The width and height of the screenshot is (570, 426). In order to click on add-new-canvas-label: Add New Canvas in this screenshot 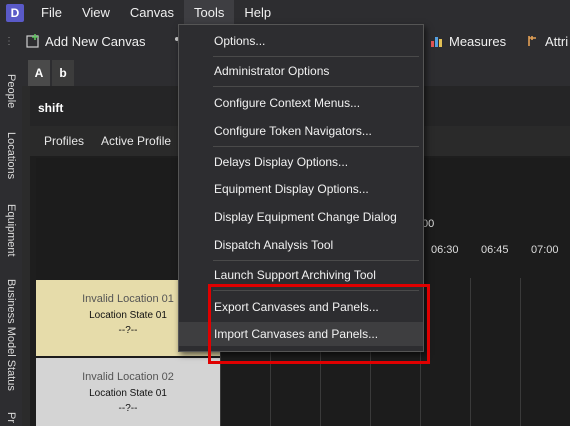, I will do `click(95, 41)`.